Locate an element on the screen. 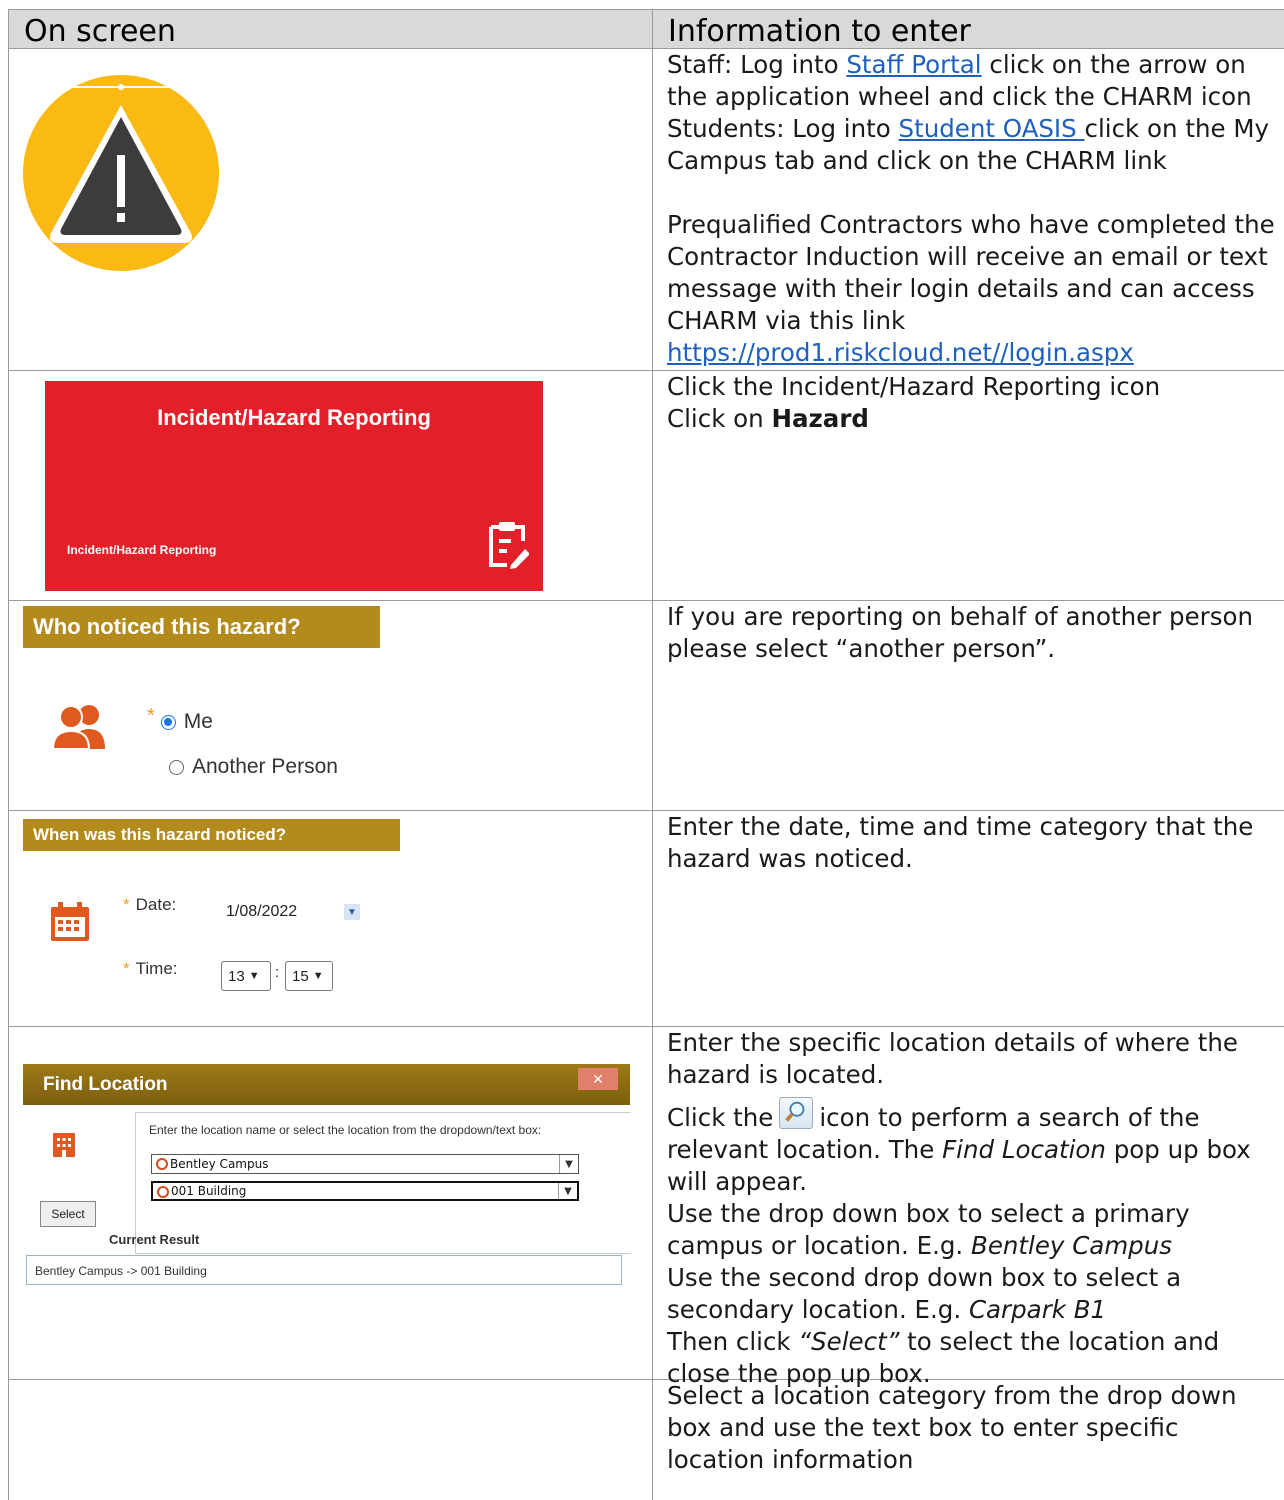 Image resolution: width=1284 pixels, height=1500 pixels. radio-me: * Me is located at coordinates (180, 719).